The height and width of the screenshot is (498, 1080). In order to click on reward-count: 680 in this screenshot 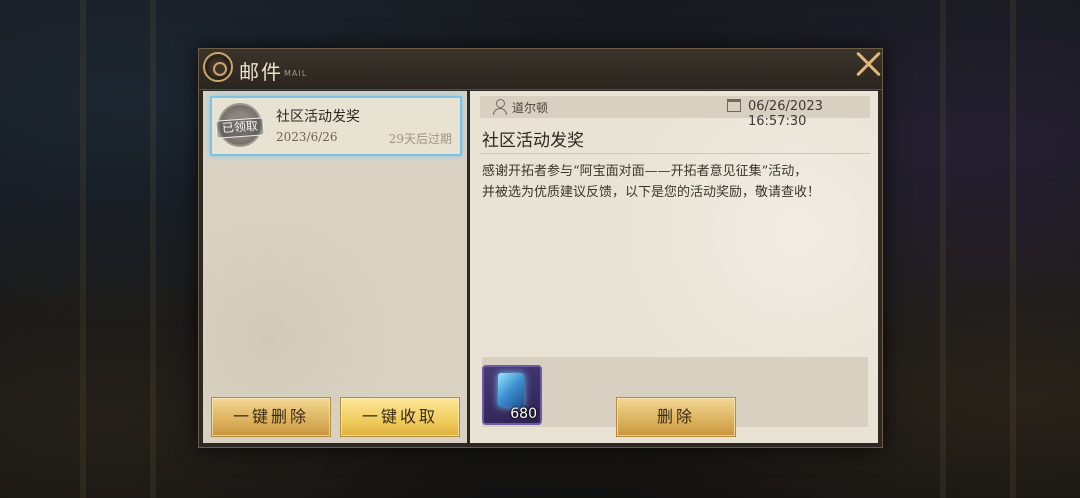, I will do `click(523, 414)`.